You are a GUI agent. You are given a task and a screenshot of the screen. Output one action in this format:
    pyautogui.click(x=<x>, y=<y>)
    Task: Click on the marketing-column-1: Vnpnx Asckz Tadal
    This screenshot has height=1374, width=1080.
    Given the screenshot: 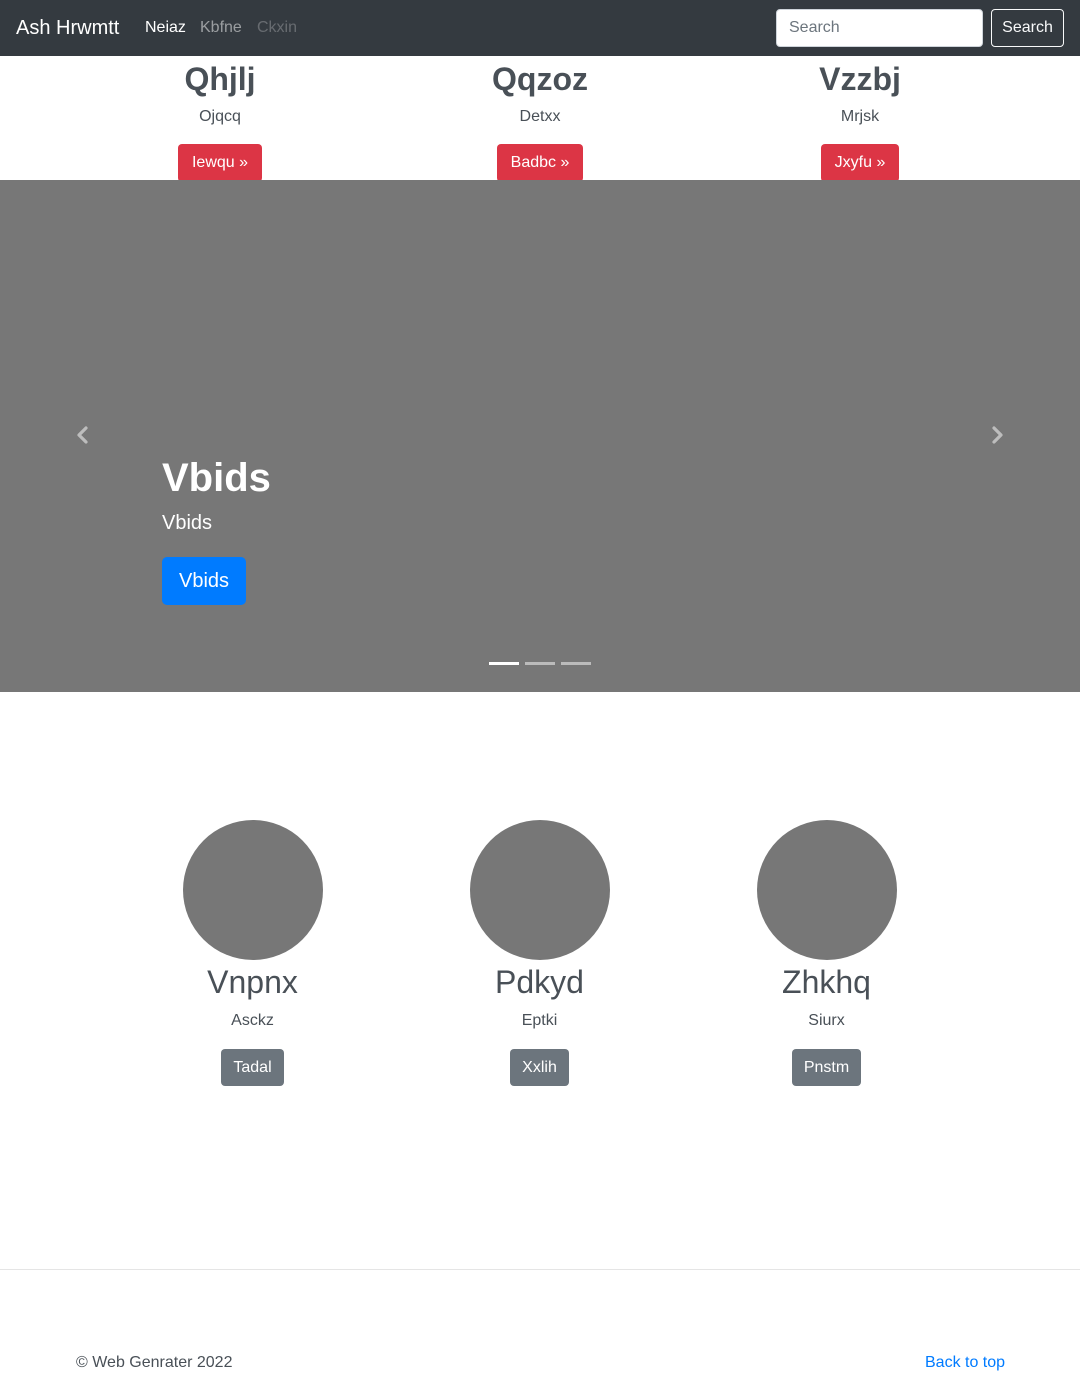 What is the action you would take?
    pyautogui.click(x=252, y=953)
    